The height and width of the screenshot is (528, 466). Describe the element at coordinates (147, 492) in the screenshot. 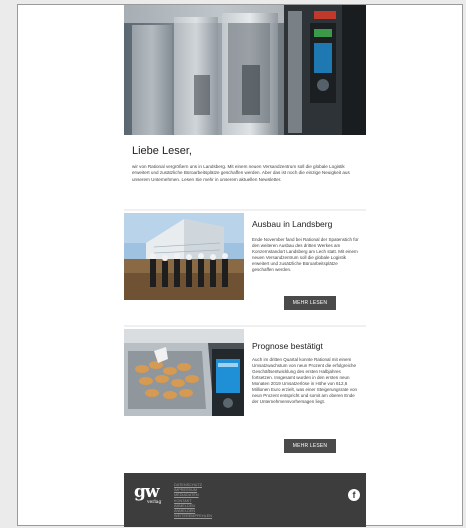

I see `logo-text: gw` at that location.